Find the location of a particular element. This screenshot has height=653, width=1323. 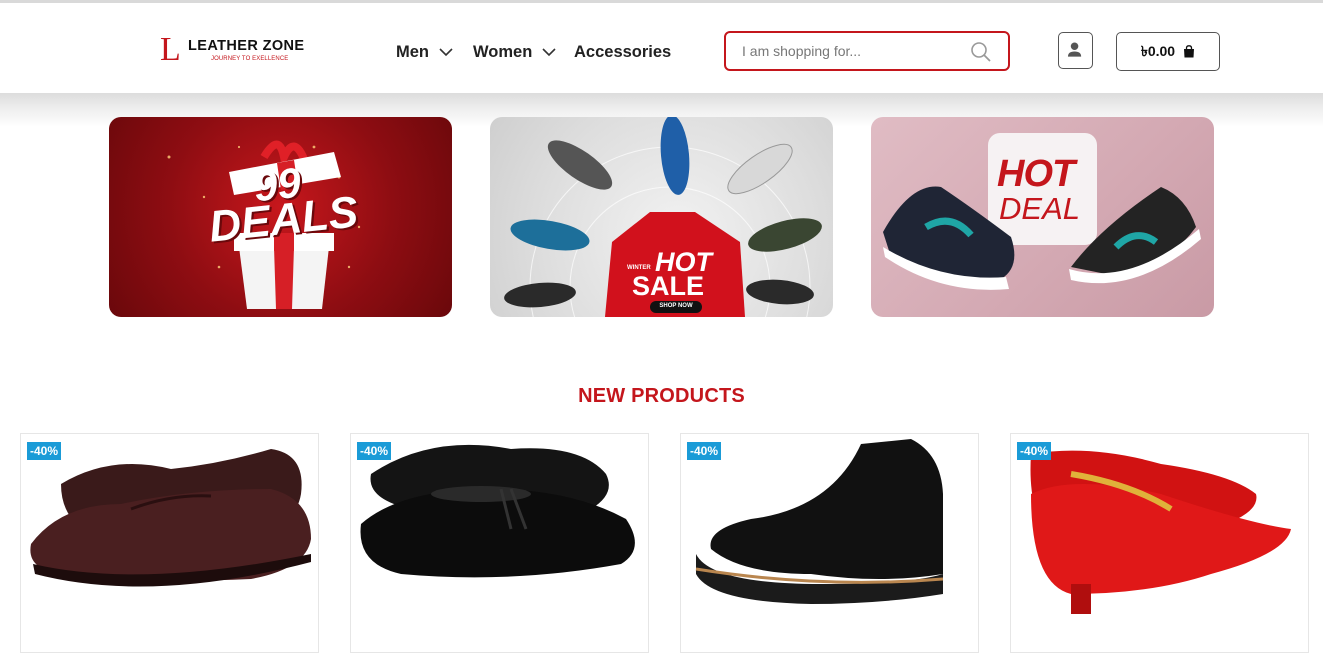

nav-item-label: Men is located at coordinates (412, 51).